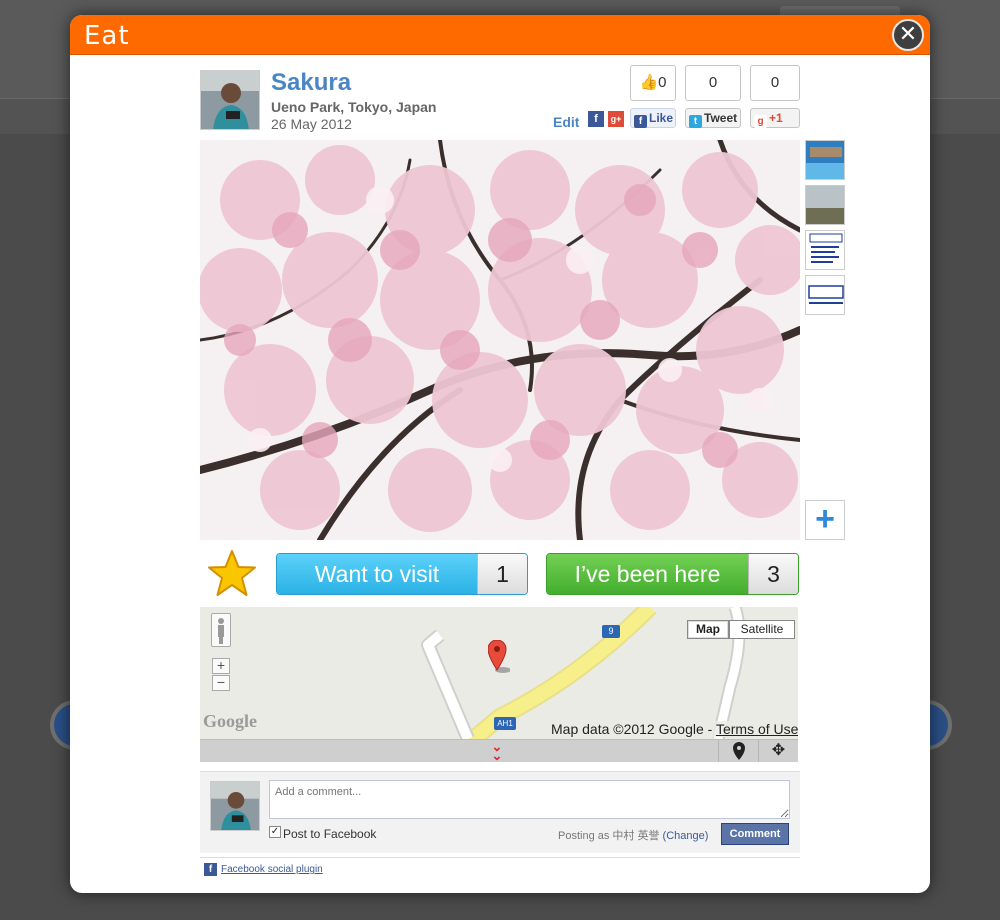  What do you see at coordinates (502, 574) in the screenshot?
I see `want-to-visit-count: 1` at bounding box center [502, 574].